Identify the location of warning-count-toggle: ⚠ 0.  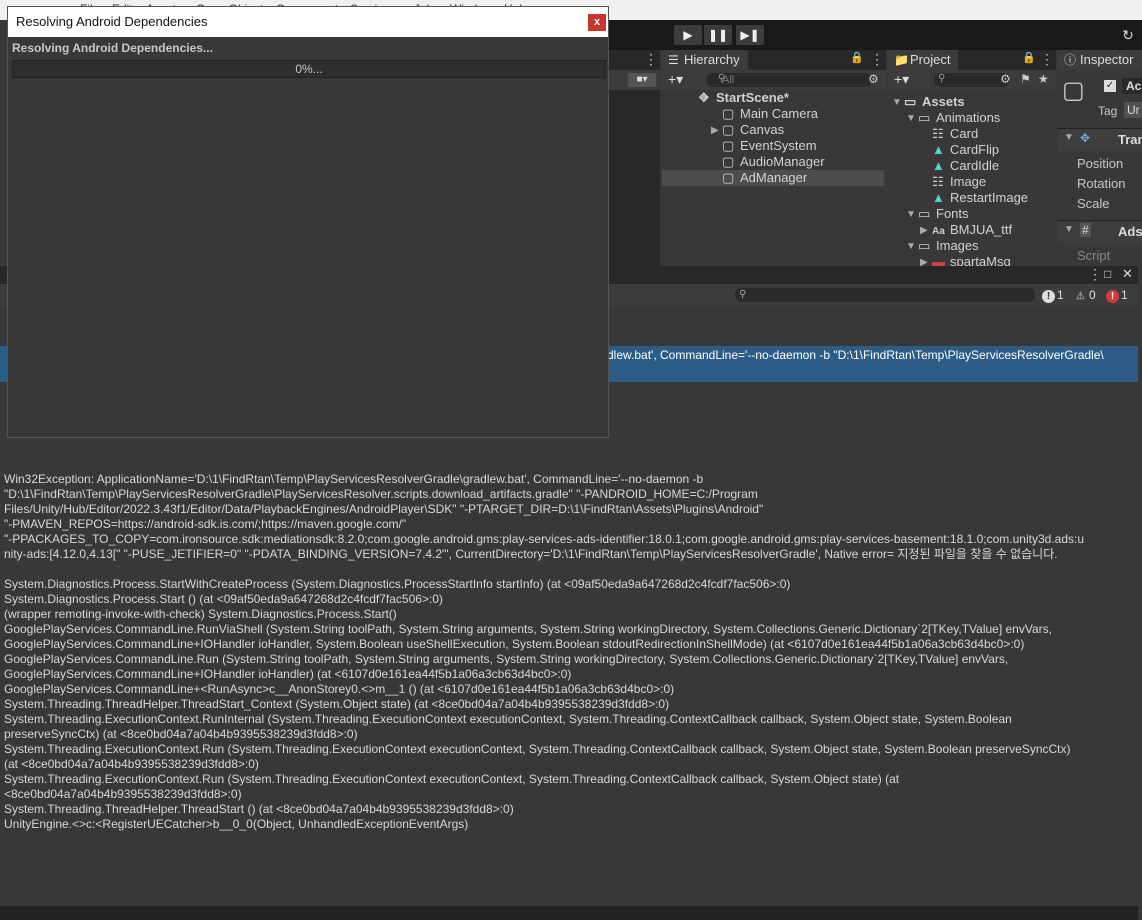
(1085, 295).